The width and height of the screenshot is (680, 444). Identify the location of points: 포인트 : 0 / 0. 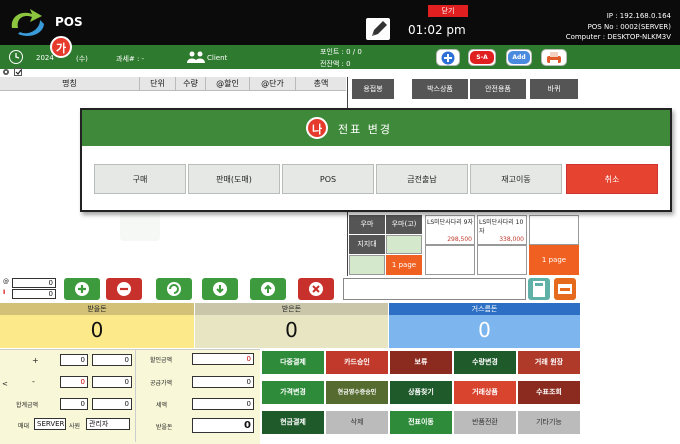
(341, 52).